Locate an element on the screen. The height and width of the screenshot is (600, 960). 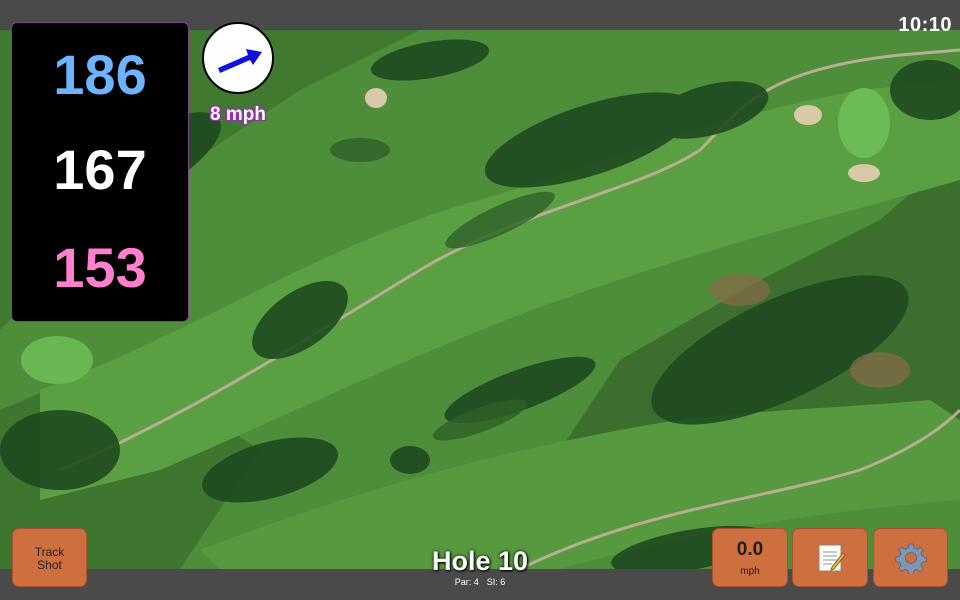
distance-back: 186 is located at coordinates (100, 74).